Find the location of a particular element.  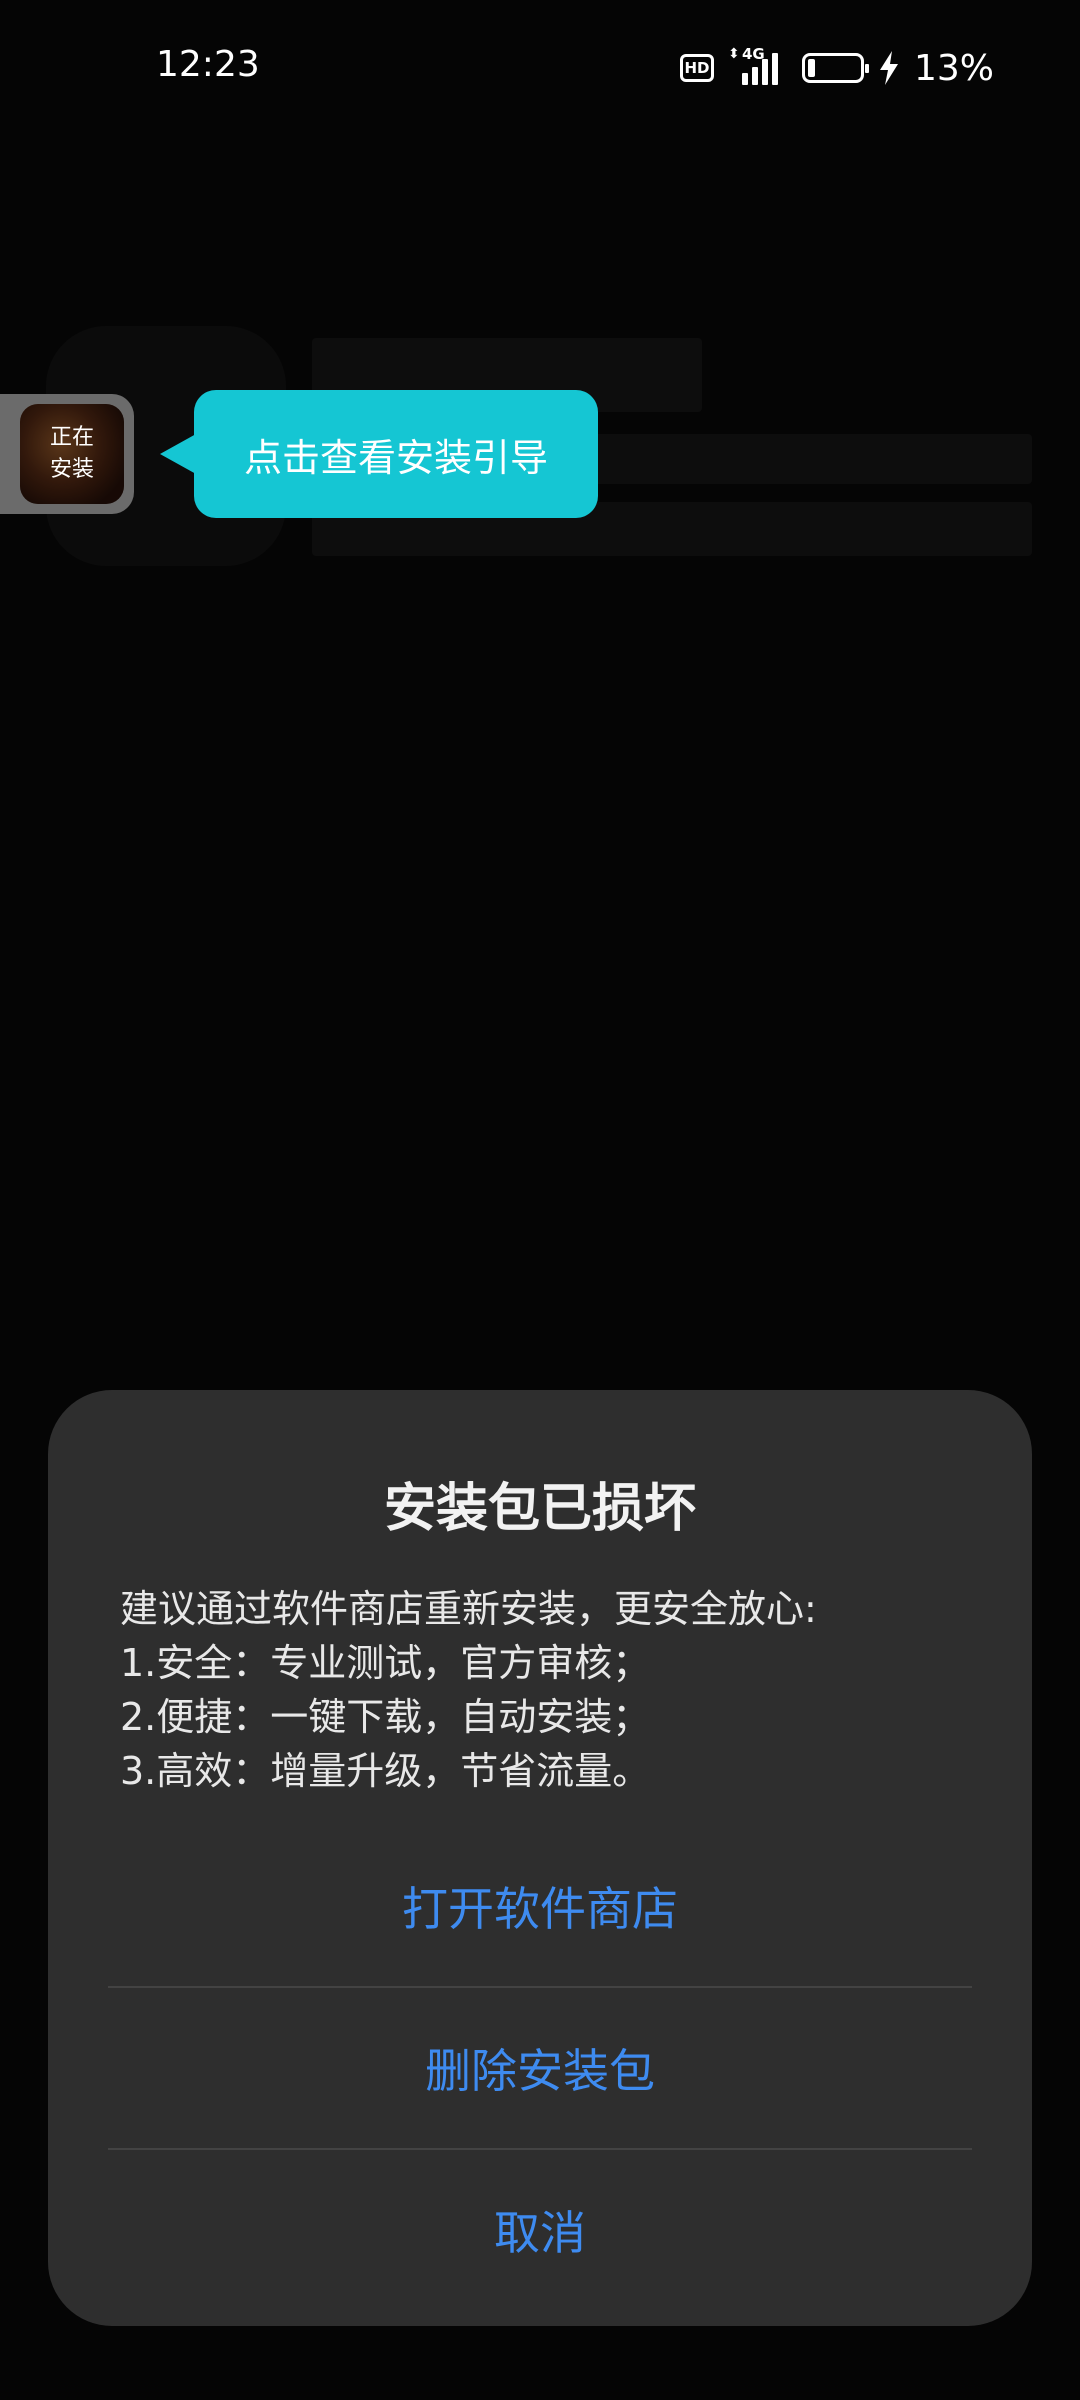

installing-label-line2: 安装 is located at coordinates (71, 469).